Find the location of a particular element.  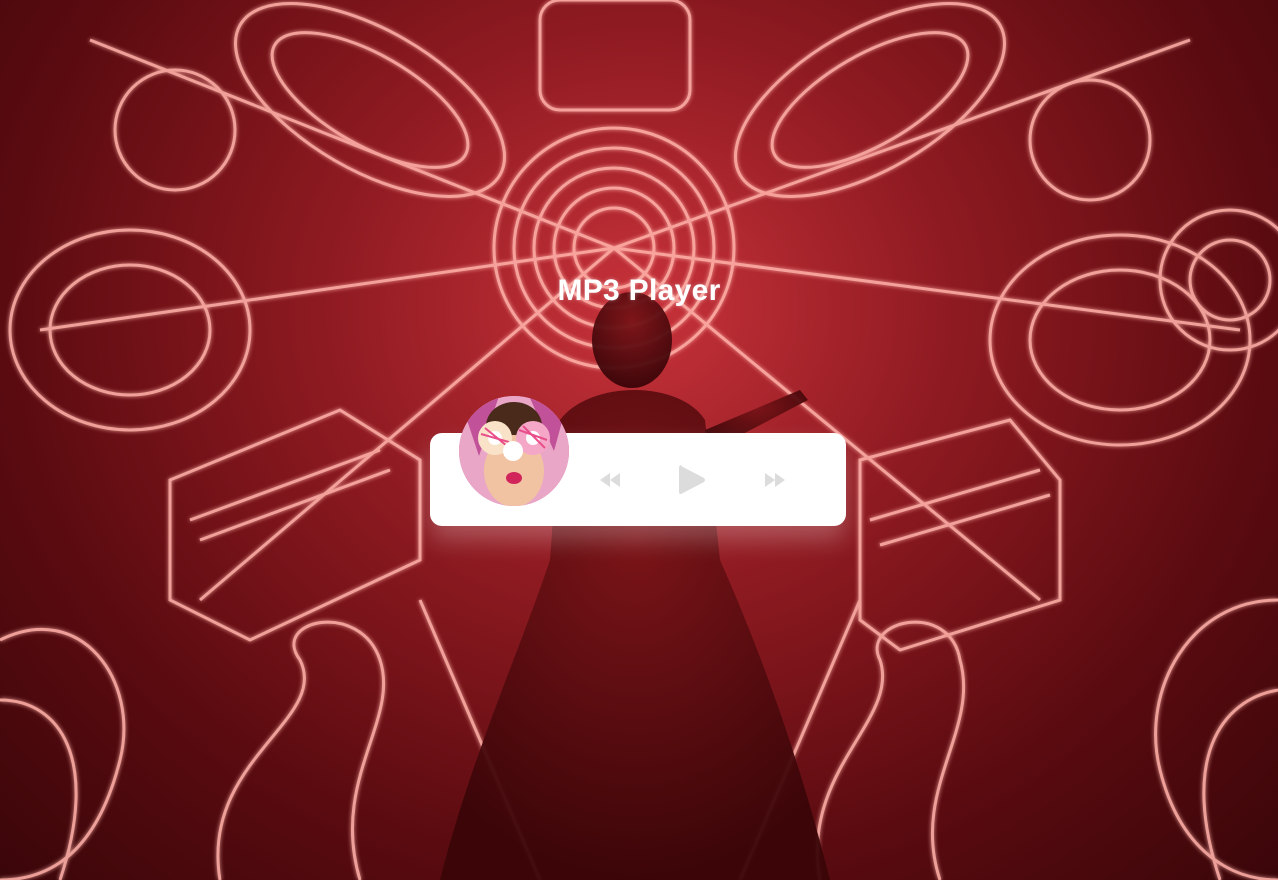

play-icon is located at coordinates (692, 479).